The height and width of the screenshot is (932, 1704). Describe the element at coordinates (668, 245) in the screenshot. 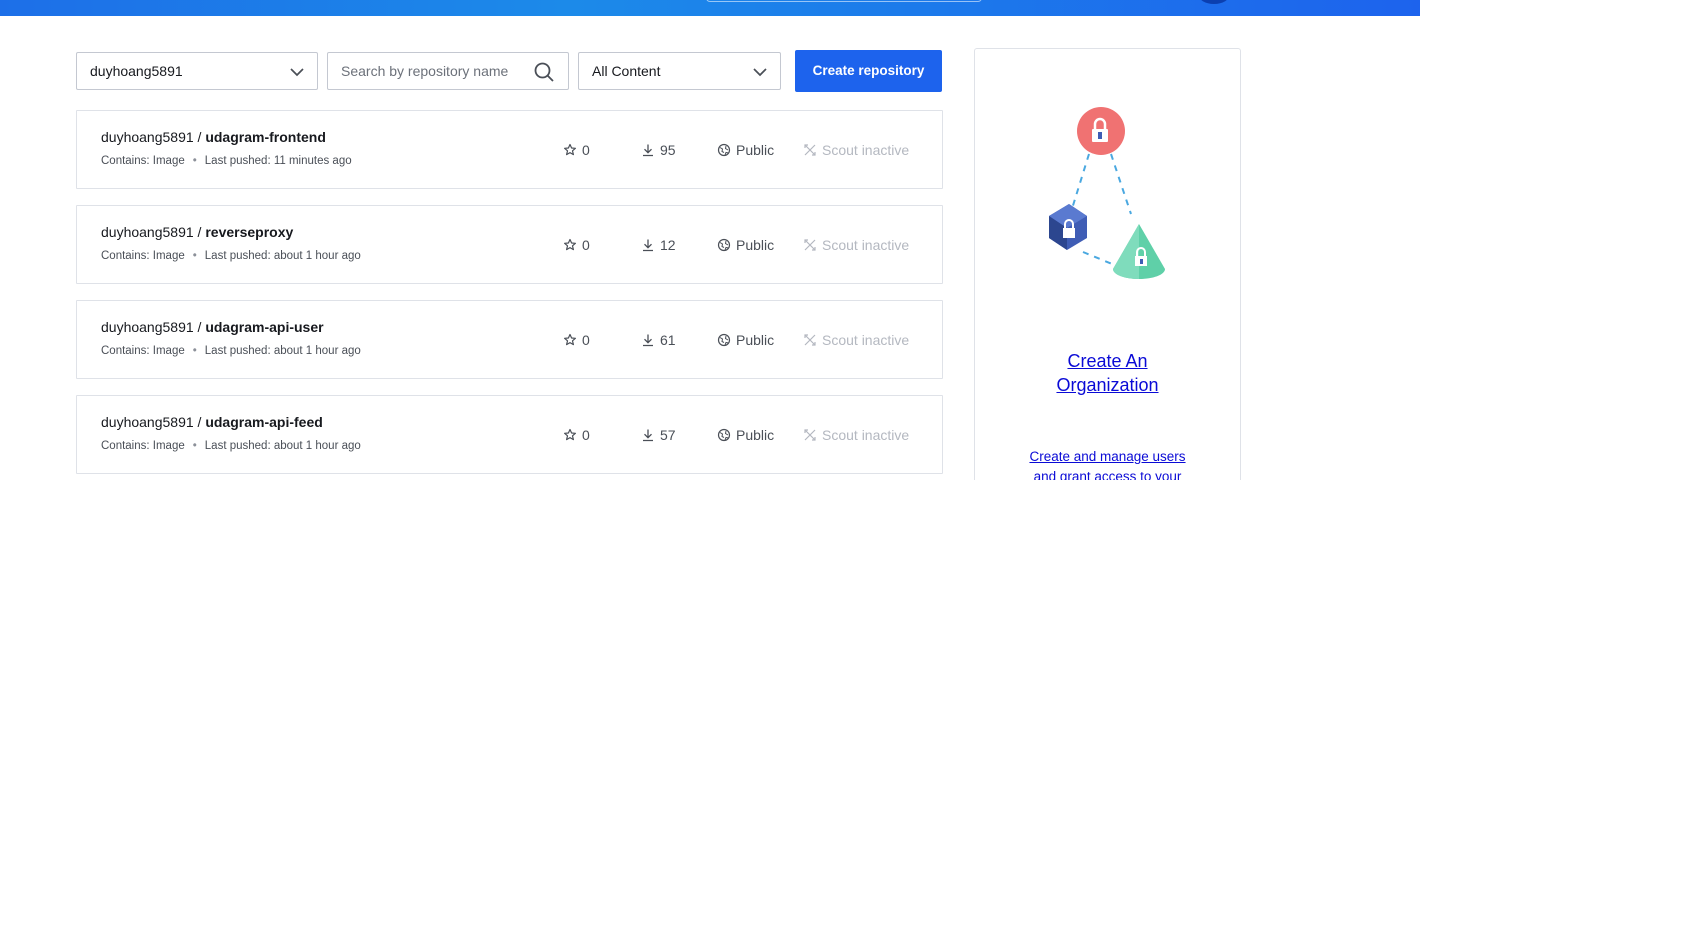

I see `pulls-count: 12` at that location.